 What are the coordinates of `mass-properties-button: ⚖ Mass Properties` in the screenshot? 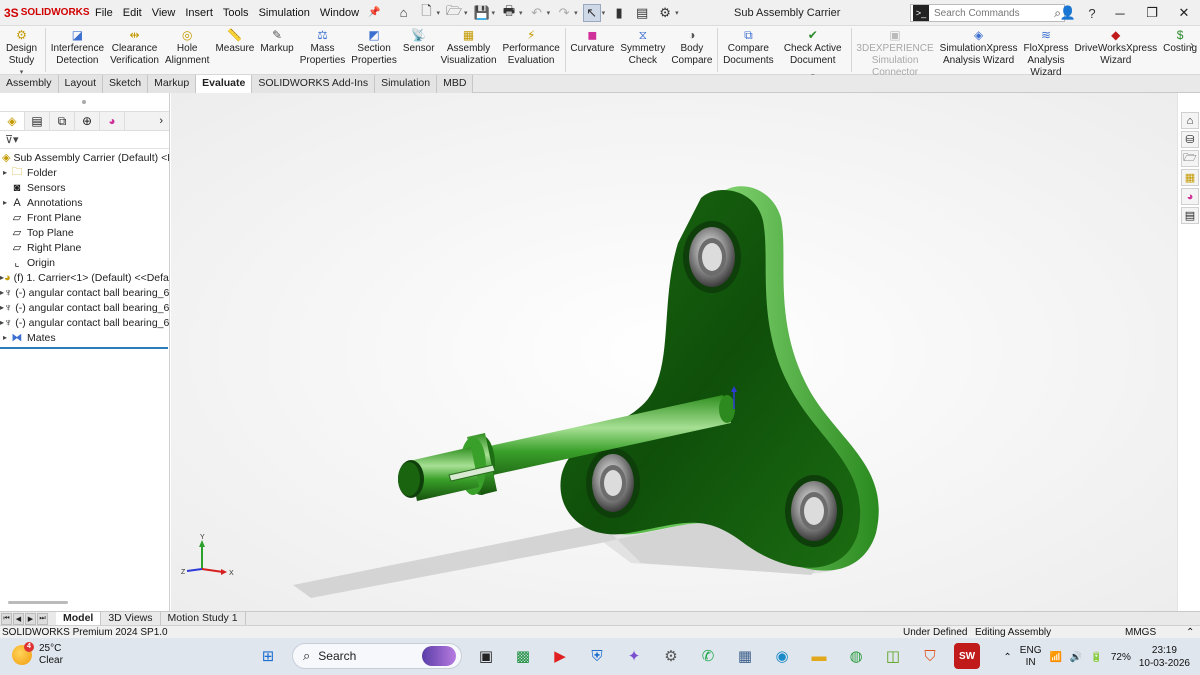 It's located at (323, 46).